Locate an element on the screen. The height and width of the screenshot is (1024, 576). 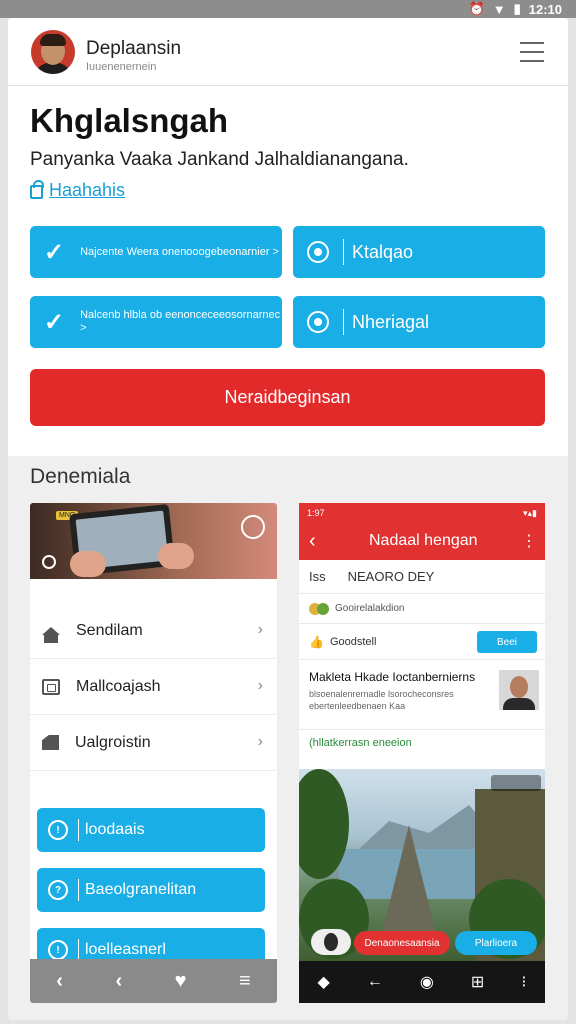
app-subtitle: Iuuenenernein is located at coordinates (121, 67).